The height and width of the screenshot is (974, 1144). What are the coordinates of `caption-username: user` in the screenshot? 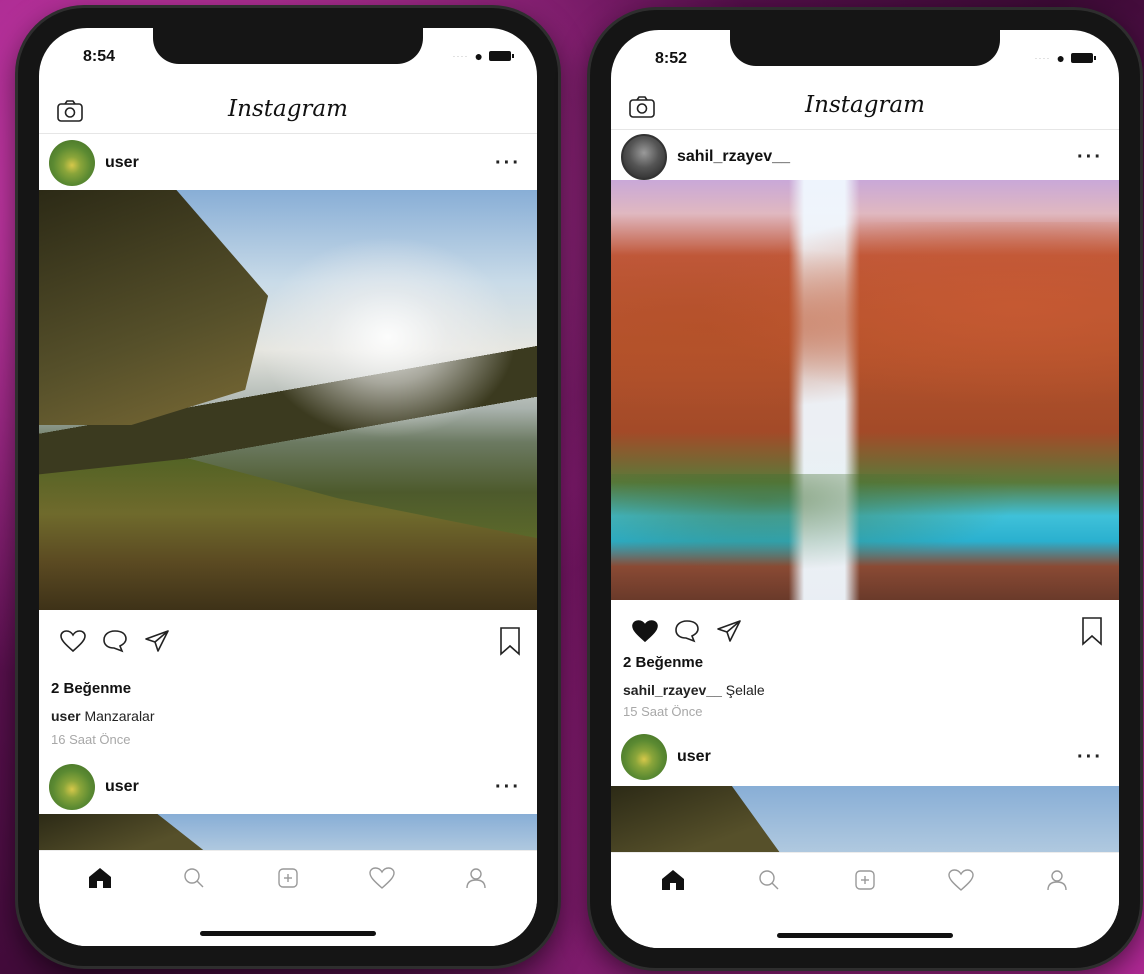 It's located at (66, 716).